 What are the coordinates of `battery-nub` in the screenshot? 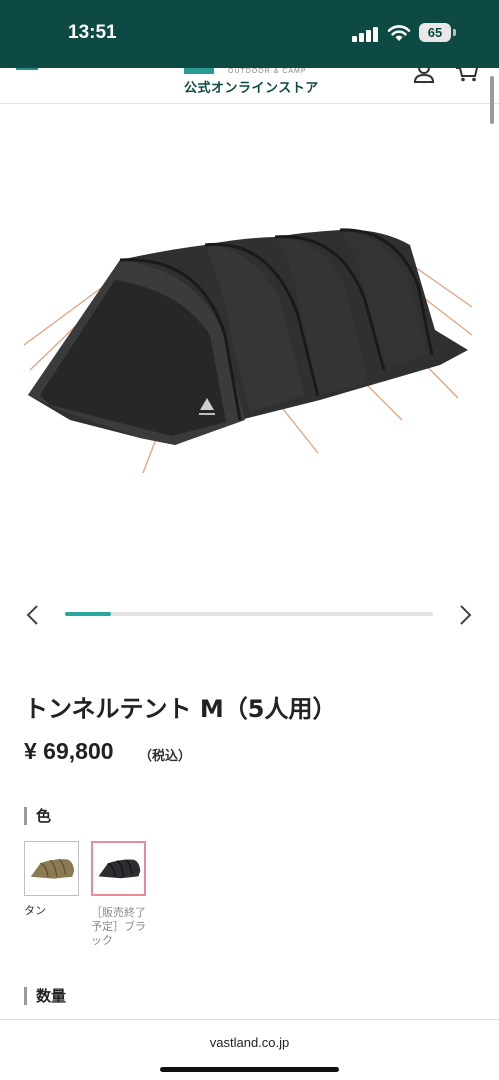 It's located at (454, 32).